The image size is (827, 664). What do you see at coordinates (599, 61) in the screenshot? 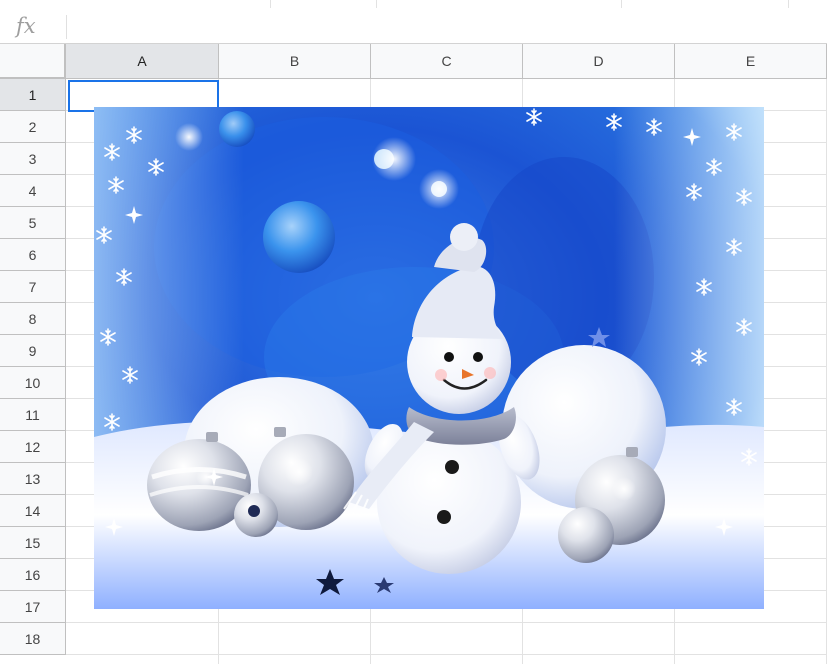
I see `column-header-d: D` at bounding box center [599, 61].